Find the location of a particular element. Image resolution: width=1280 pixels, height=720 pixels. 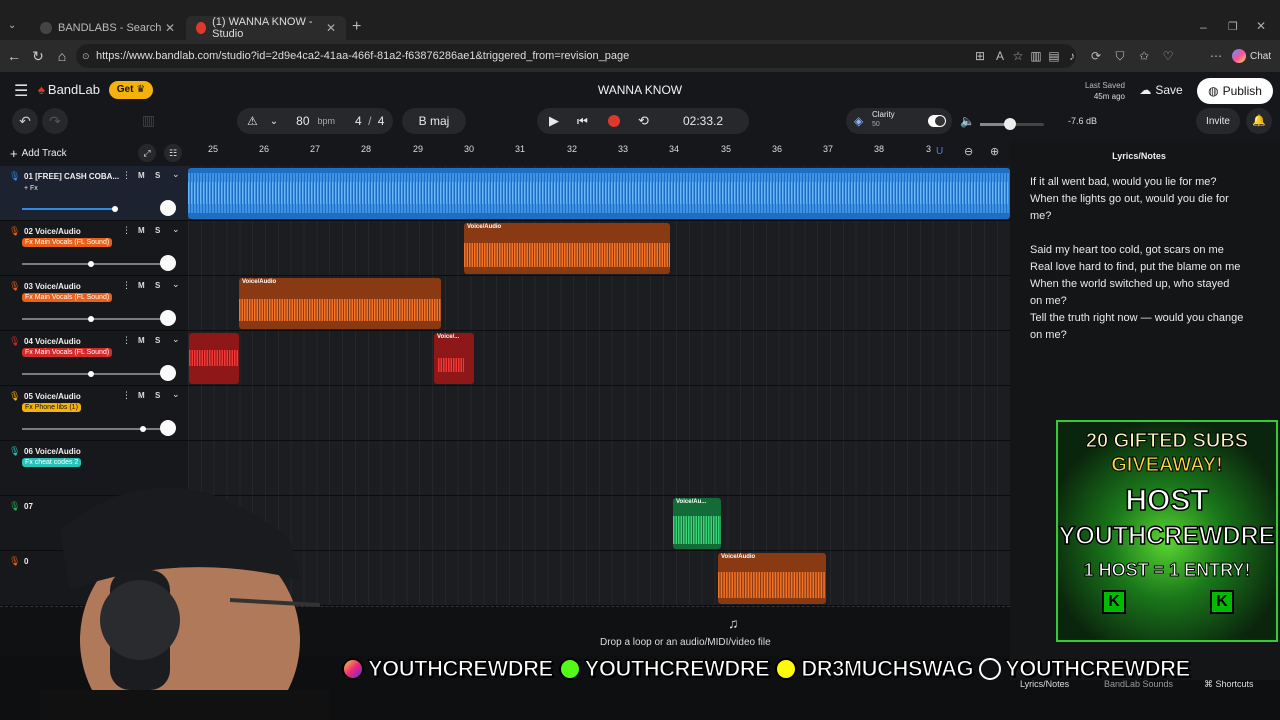

time-signature: 4 / 4 is located at coordinates (369, 121).